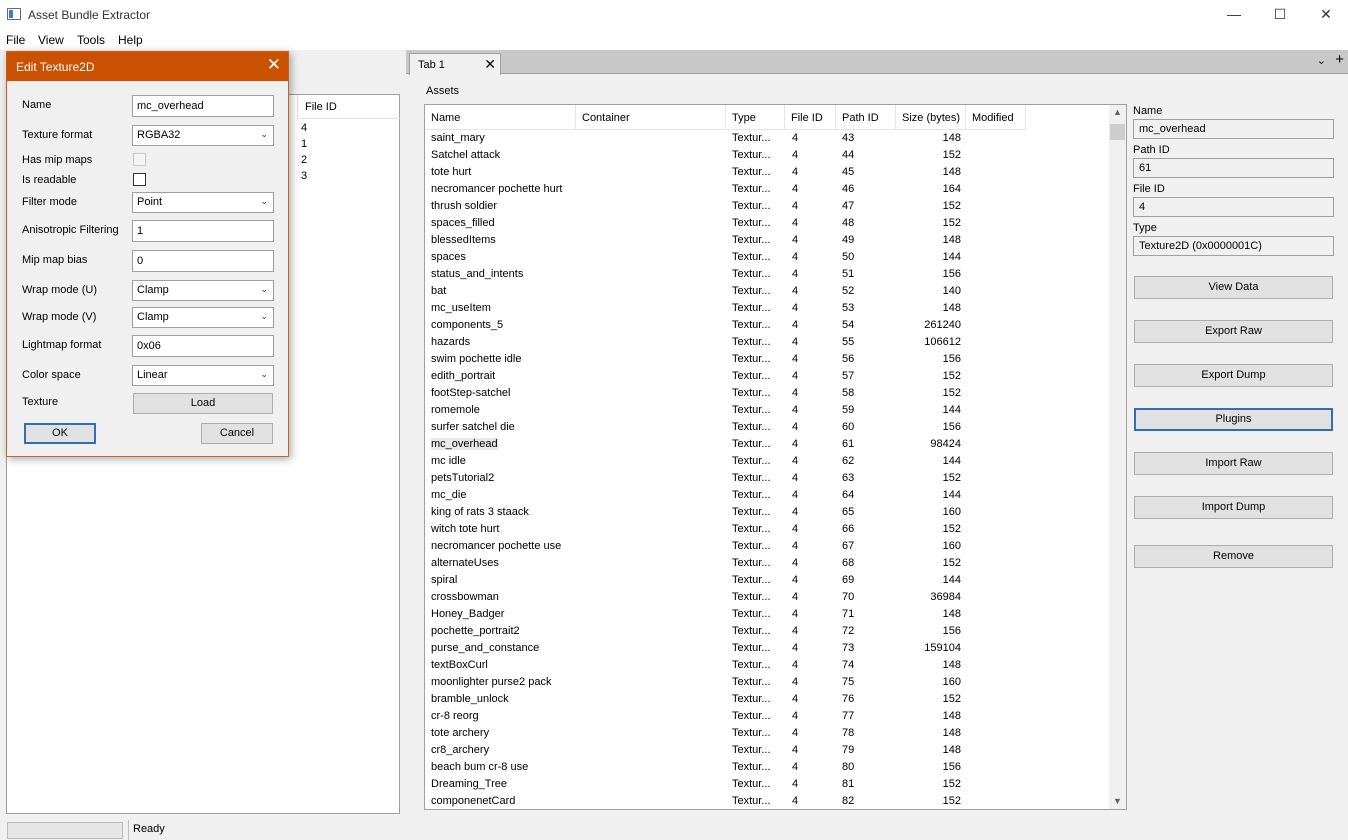 This screenshot has width=1348, height=840. I want to click on column-header-path-id: Path ID, so click(866, 117).